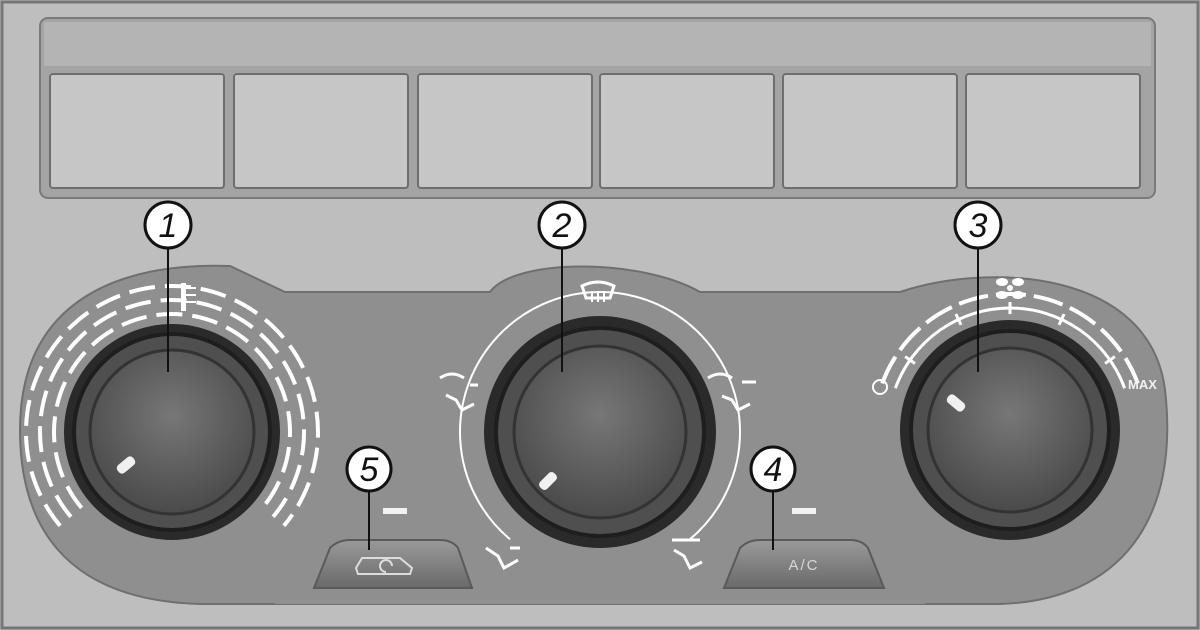 Image resolution: width=1200 pixels, height=630 pixels. What do you see at coordinates (773, 470) in the screenshot?
I see `callout-4-label: 4` at bounding box center [773, 470].